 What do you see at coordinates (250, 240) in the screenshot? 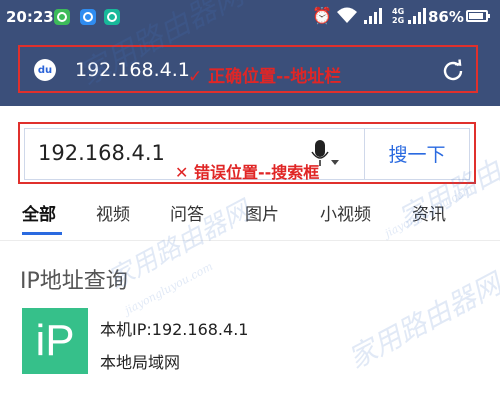
I see `divider` at bounding box center [250, 240].